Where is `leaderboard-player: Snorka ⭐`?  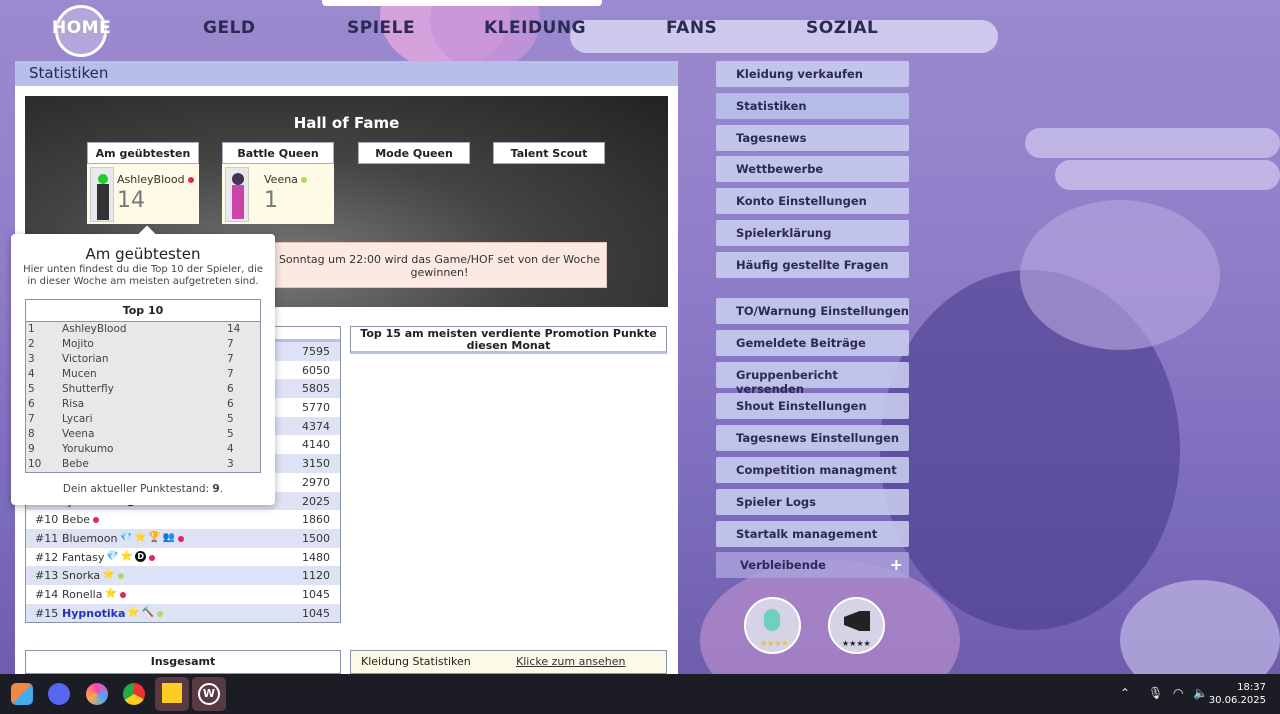
leaderboard-player: Snorka ⭐ is located at coordinates (93, 575).